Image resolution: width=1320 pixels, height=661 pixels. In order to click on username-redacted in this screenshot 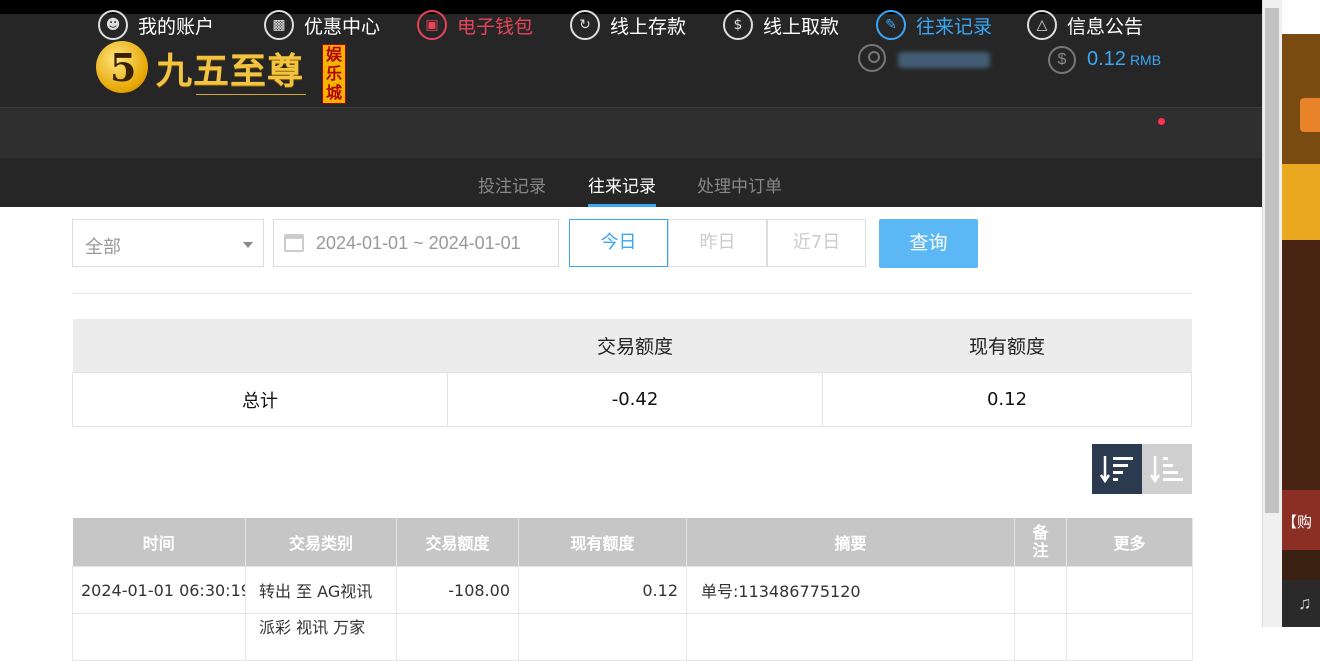, I will do `click(944, 60)`.